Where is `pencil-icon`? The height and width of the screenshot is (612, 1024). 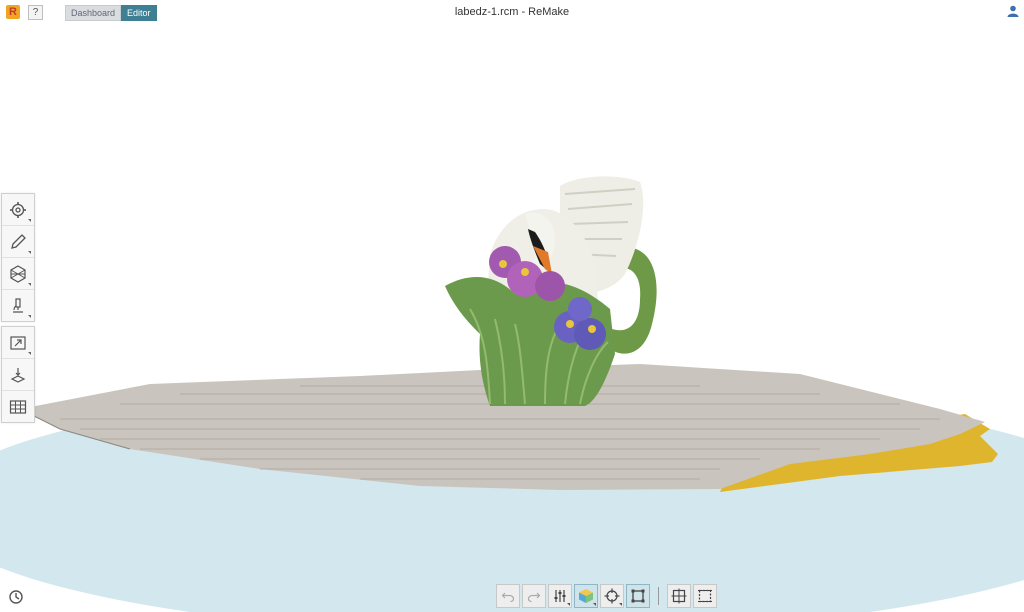
pencil-icon is located at coordinates (18, 241).